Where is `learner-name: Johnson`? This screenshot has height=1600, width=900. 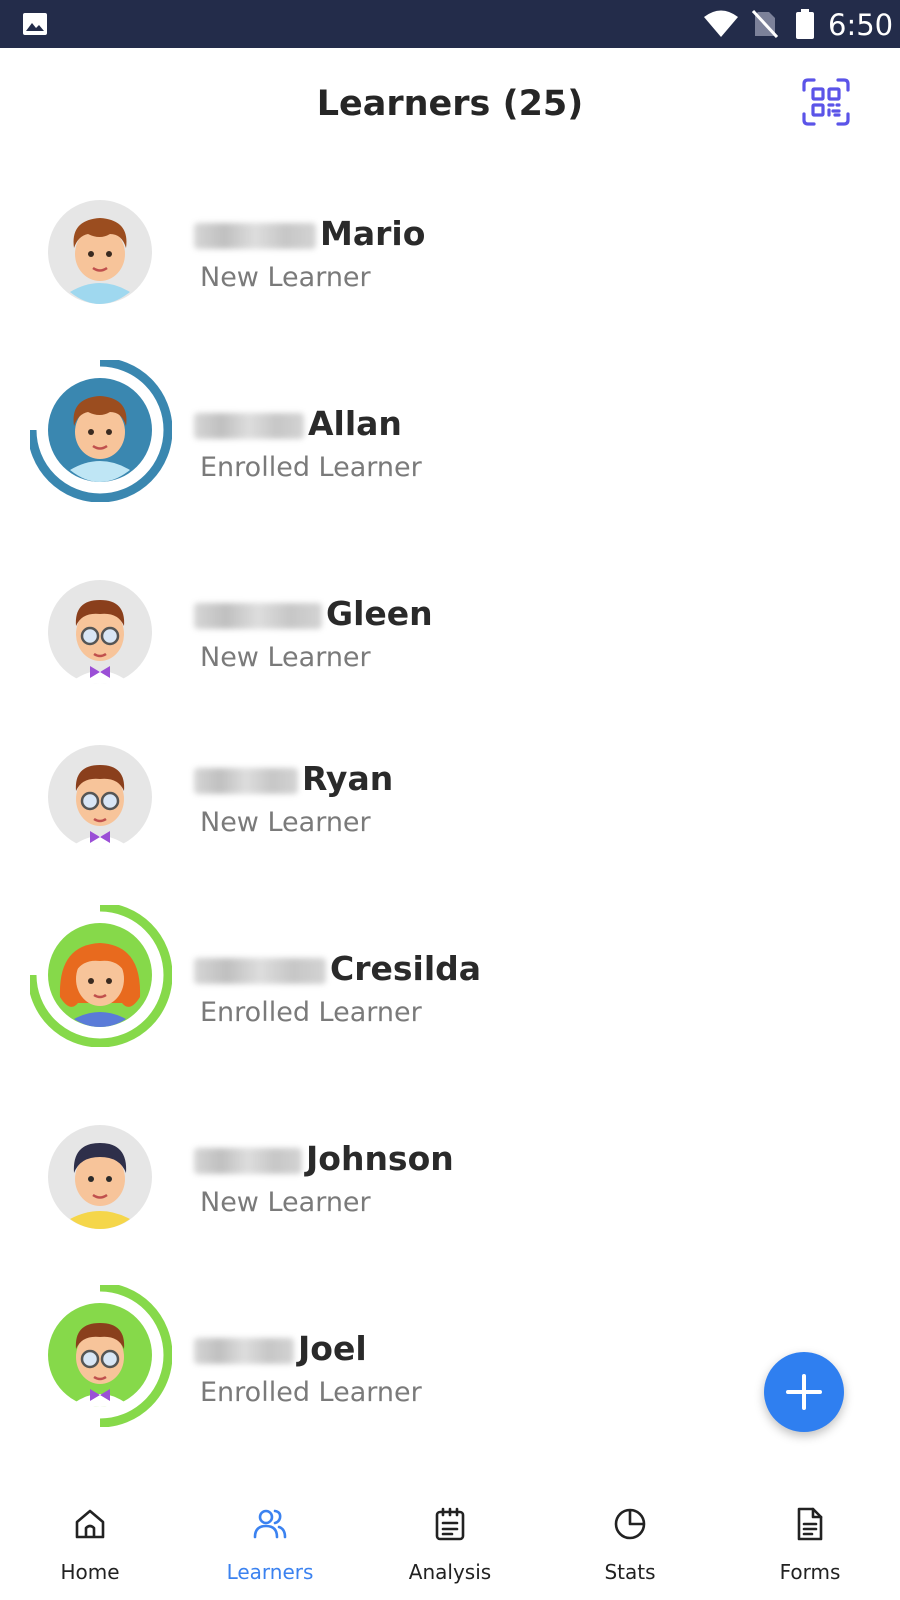 learner-name: Johnson is located at coordinates (324, 1158).